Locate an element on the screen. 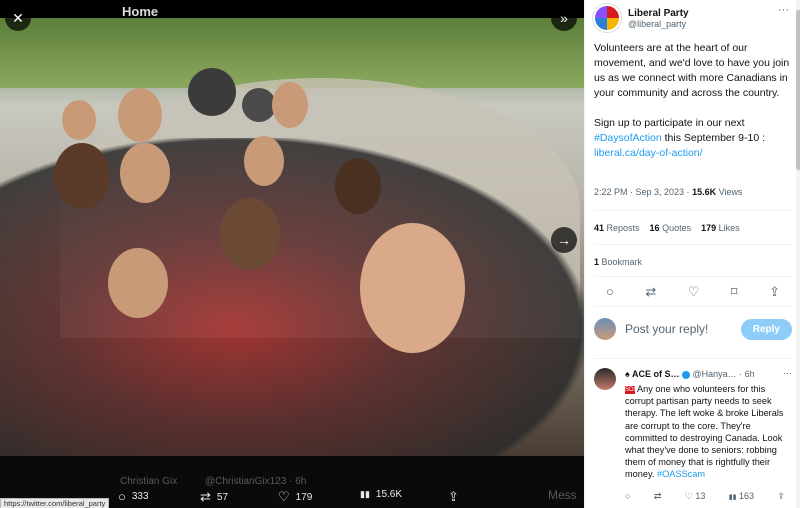 The image size is (800, 508). arrow-right-icon: → is located at coordinates (564, 240).